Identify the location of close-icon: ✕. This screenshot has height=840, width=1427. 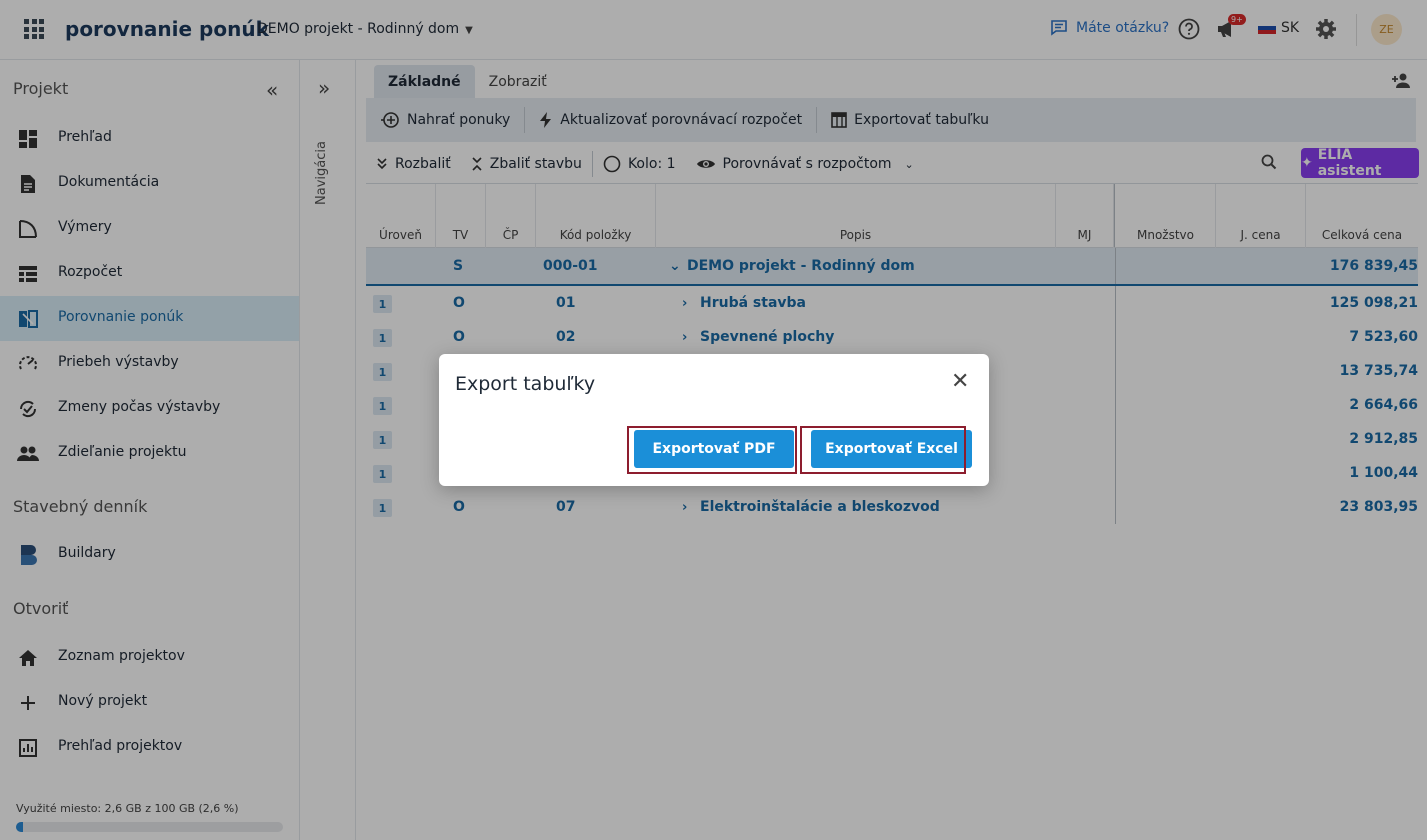
(960, 382).